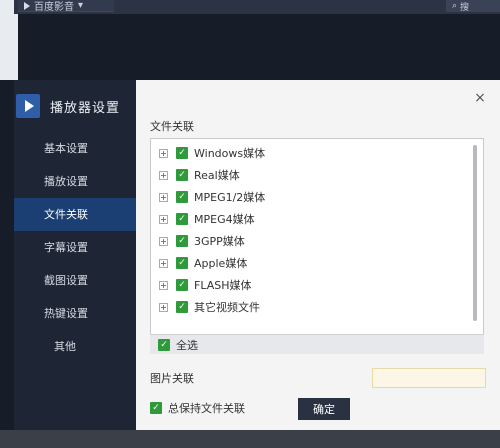 This screenshot has height=448, width=500. What do you see at coordinates (75, 214) in the screenshot?
I see `sidebar-item-file-association: 文件关联` at bounding box center [75, 214].